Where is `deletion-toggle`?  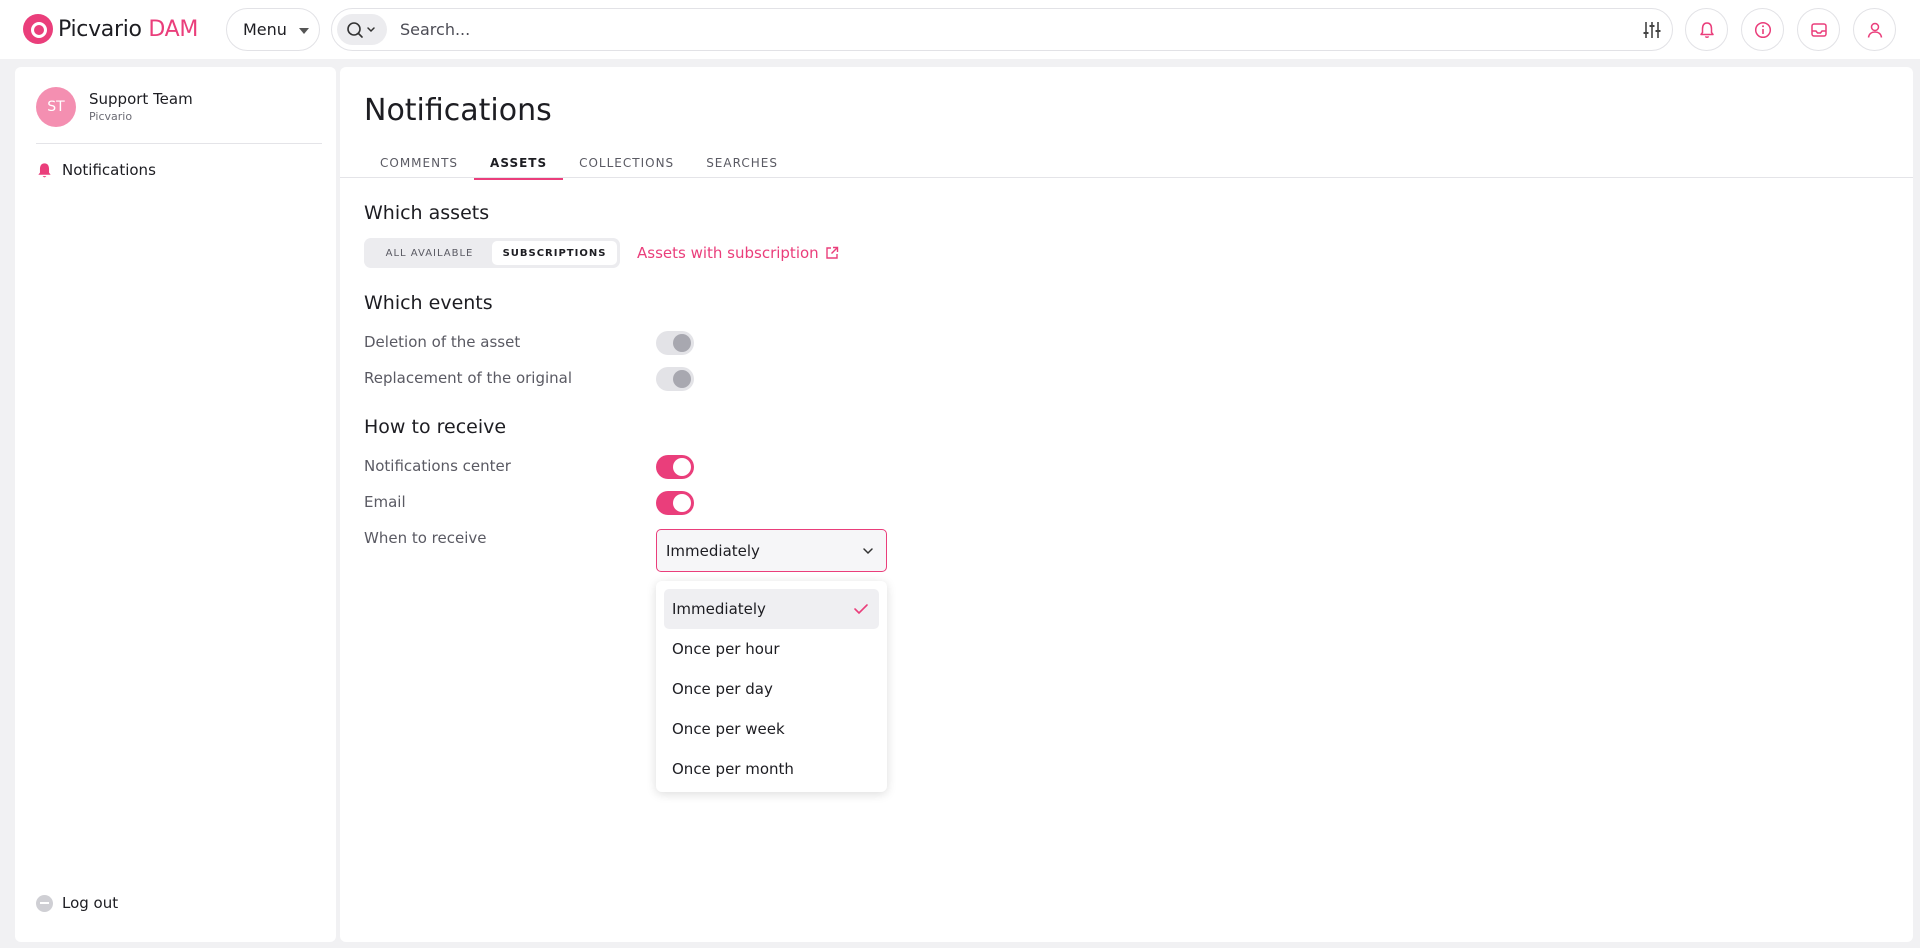
deletion-toggle is located at coordinates (675, 343).